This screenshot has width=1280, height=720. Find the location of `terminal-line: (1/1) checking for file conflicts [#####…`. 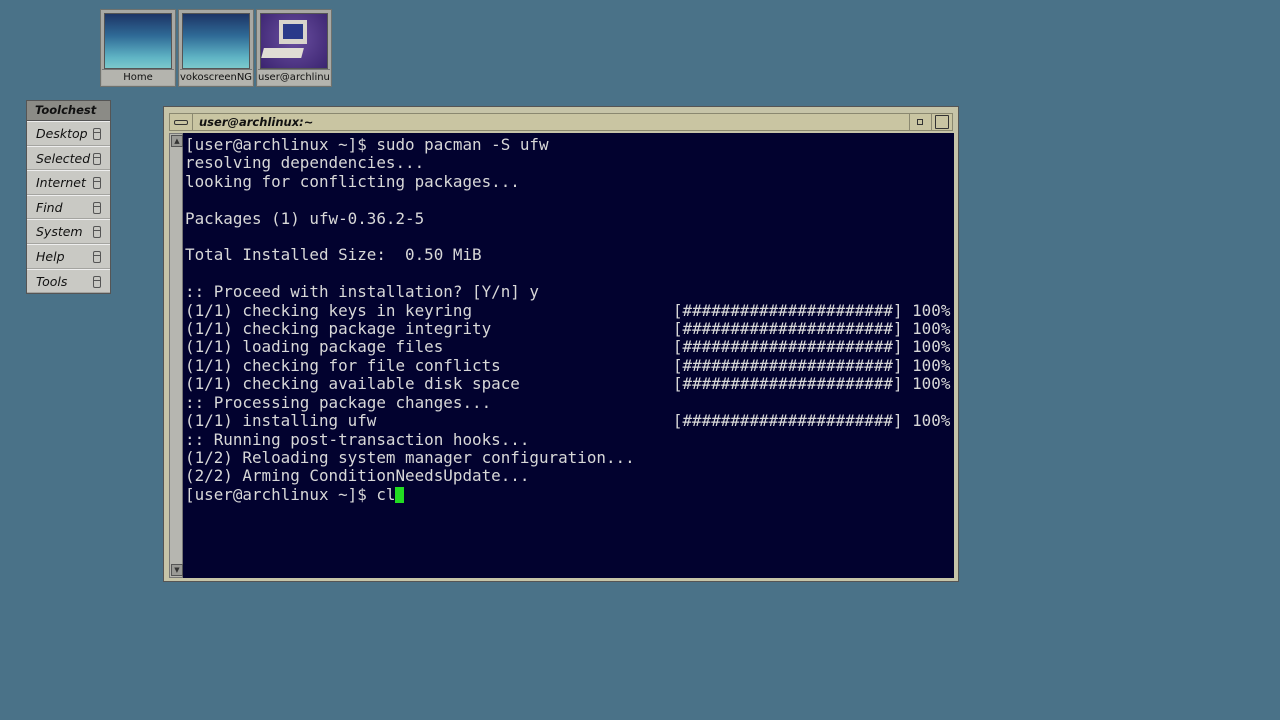

terminal-line: (1/1) checking for file conflicts [#####… is located at coordinates (568, 365).